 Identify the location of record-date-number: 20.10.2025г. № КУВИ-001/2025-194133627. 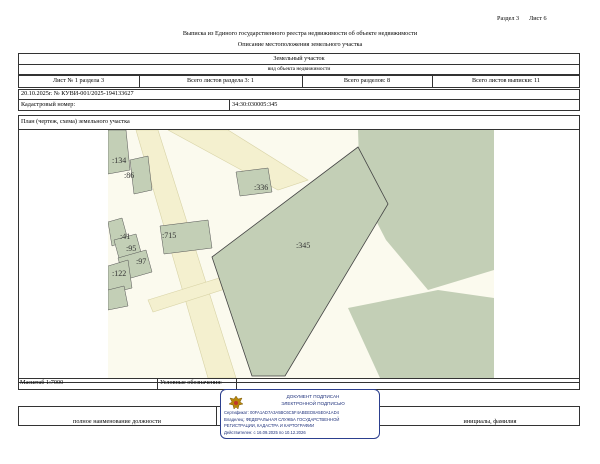
(77, 93).